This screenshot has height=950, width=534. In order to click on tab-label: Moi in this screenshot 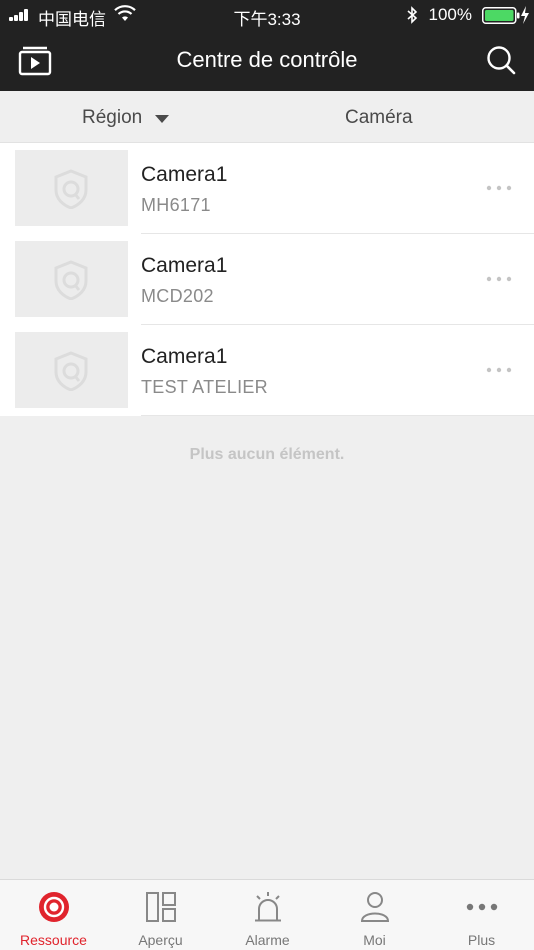, I will do `click(374, 940)`.